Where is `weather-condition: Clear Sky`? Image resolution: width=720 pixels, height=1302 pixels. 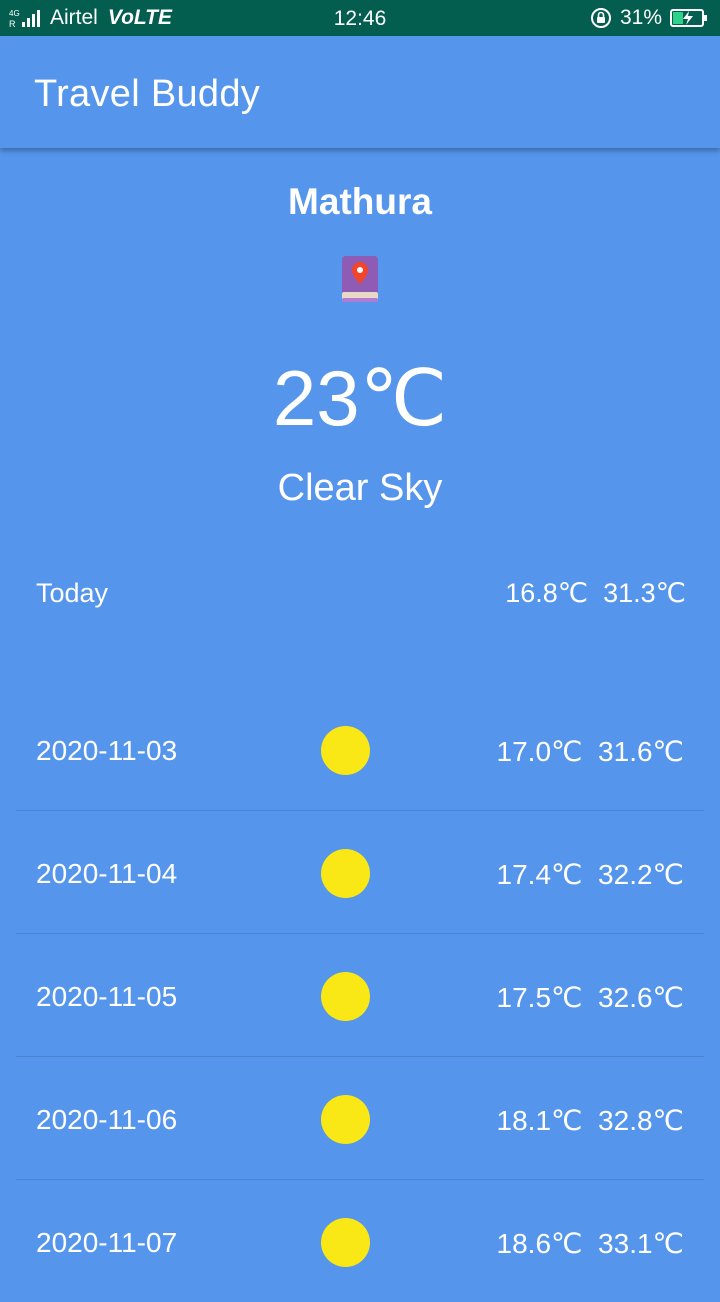 weather-condition: Clear Sky is located at coordinates (360, 488).